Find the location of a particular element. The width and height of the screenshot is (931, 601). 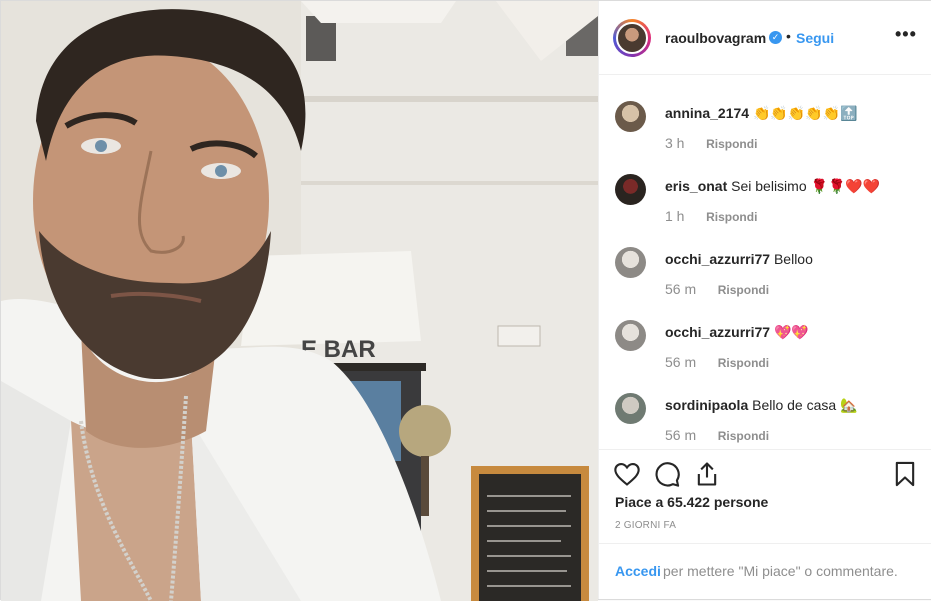

login-link: Accedi is located at coordinates (638, 571).